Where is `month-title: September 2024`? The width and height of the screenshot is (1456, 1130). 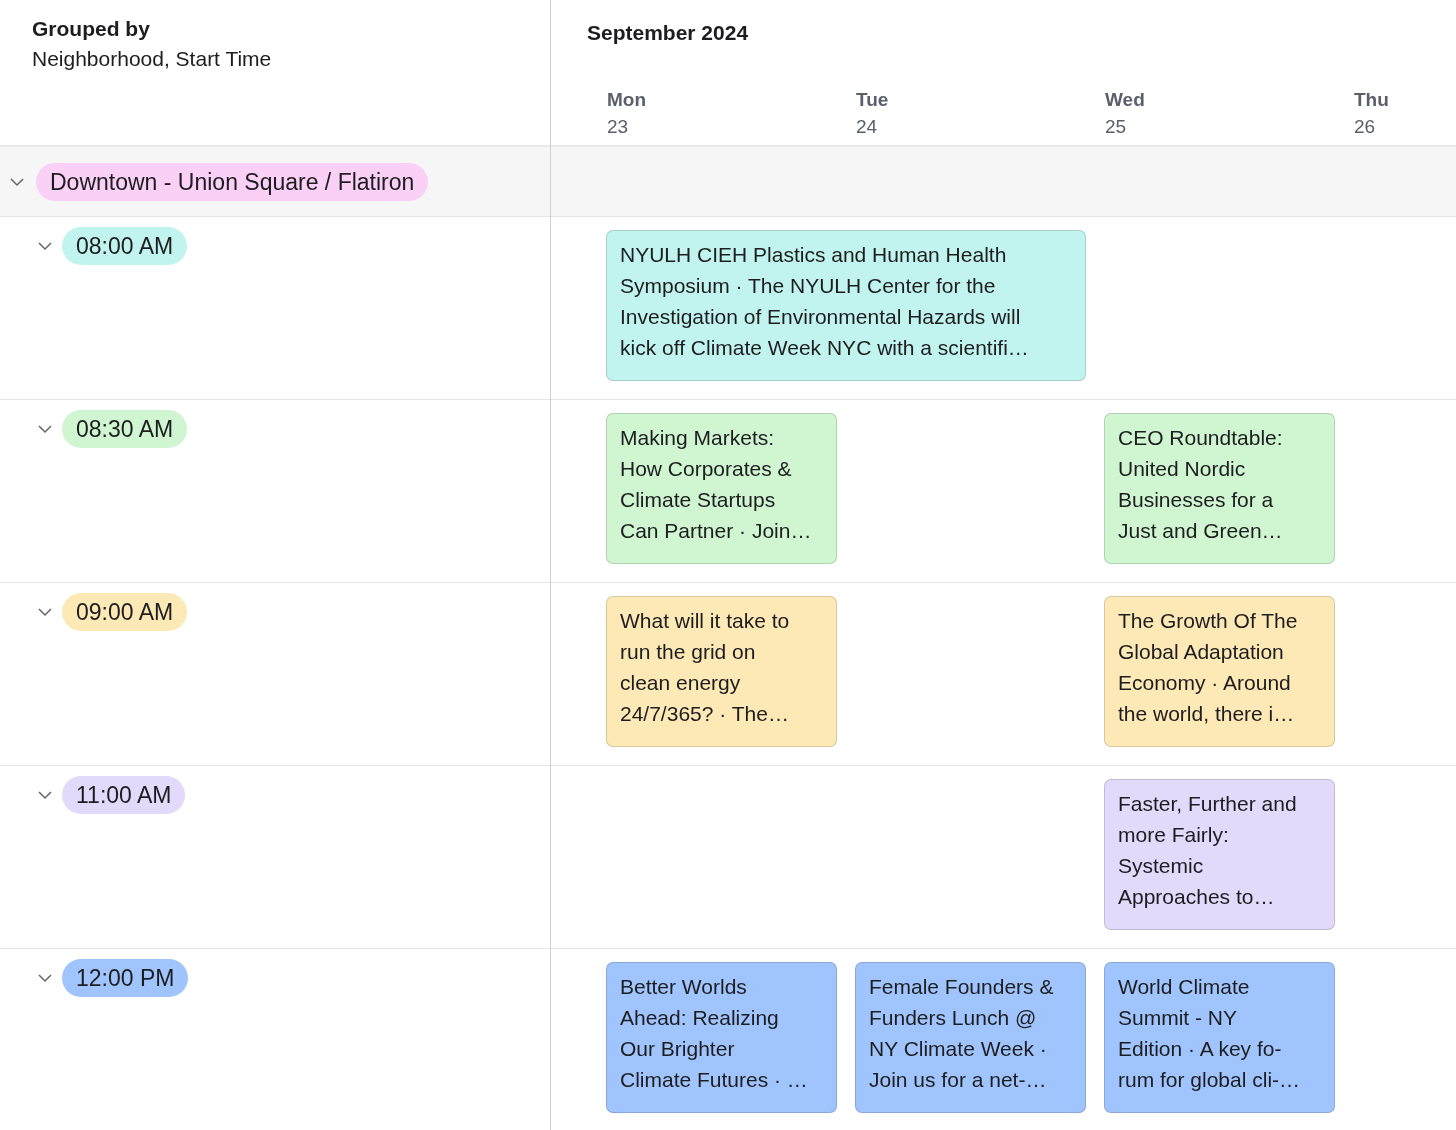 month-title: September 2024 is located at coordinates (668, 33).